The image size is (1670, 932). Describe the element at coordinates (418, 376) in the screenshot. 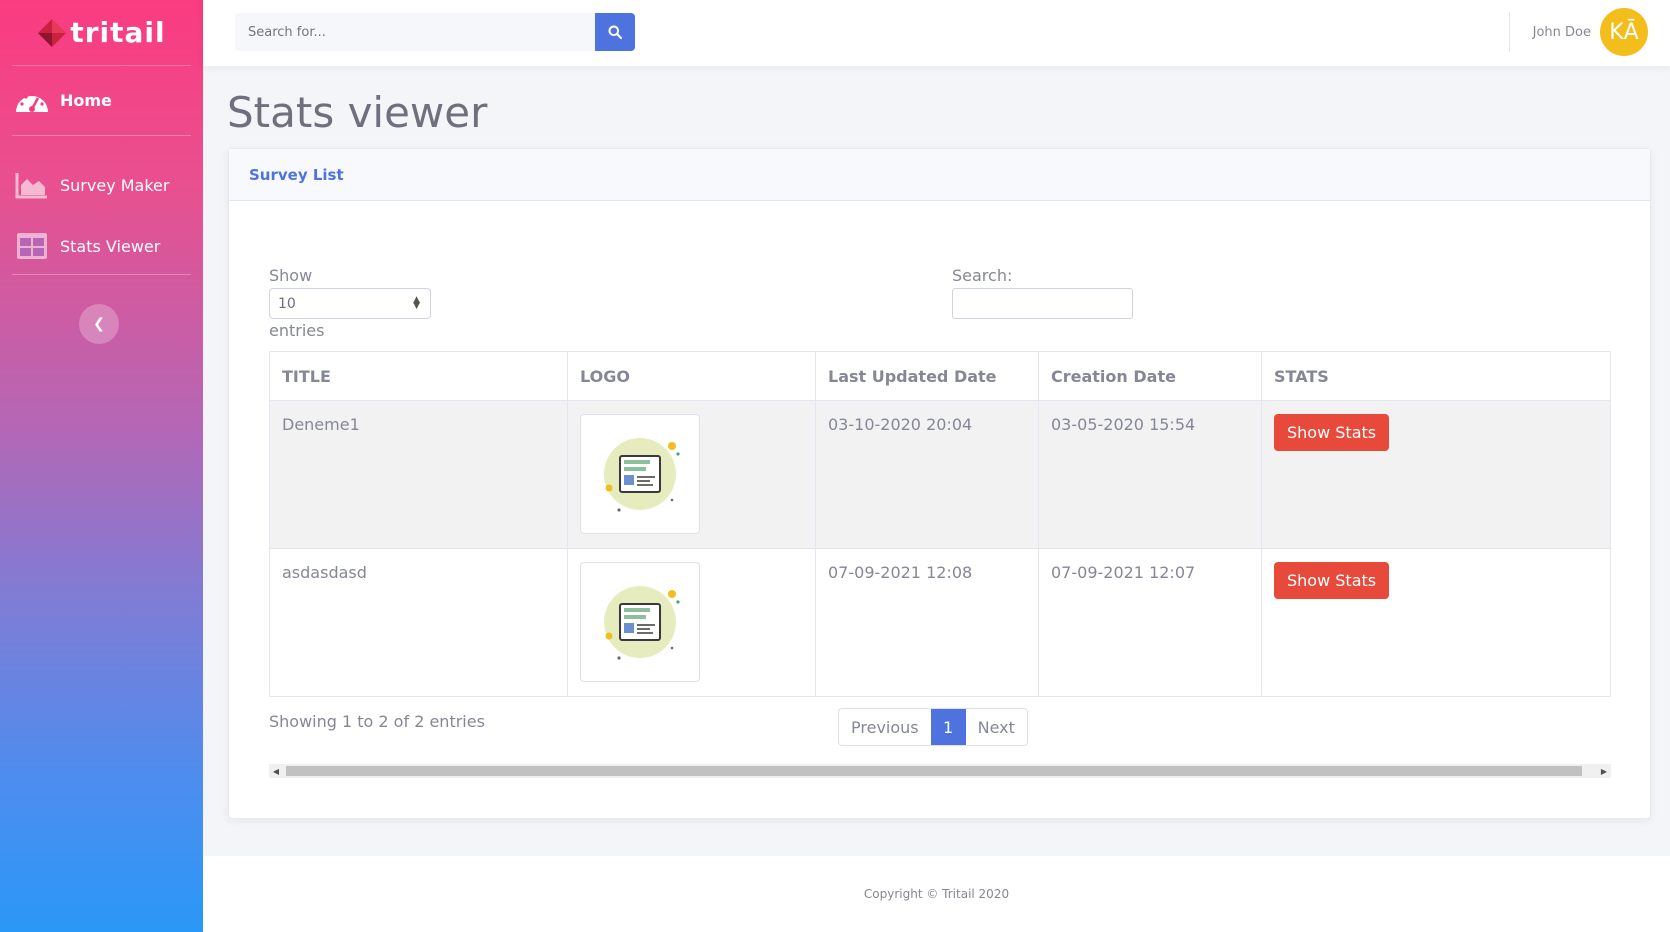

I see `column-header-title: TITLE` at that location.